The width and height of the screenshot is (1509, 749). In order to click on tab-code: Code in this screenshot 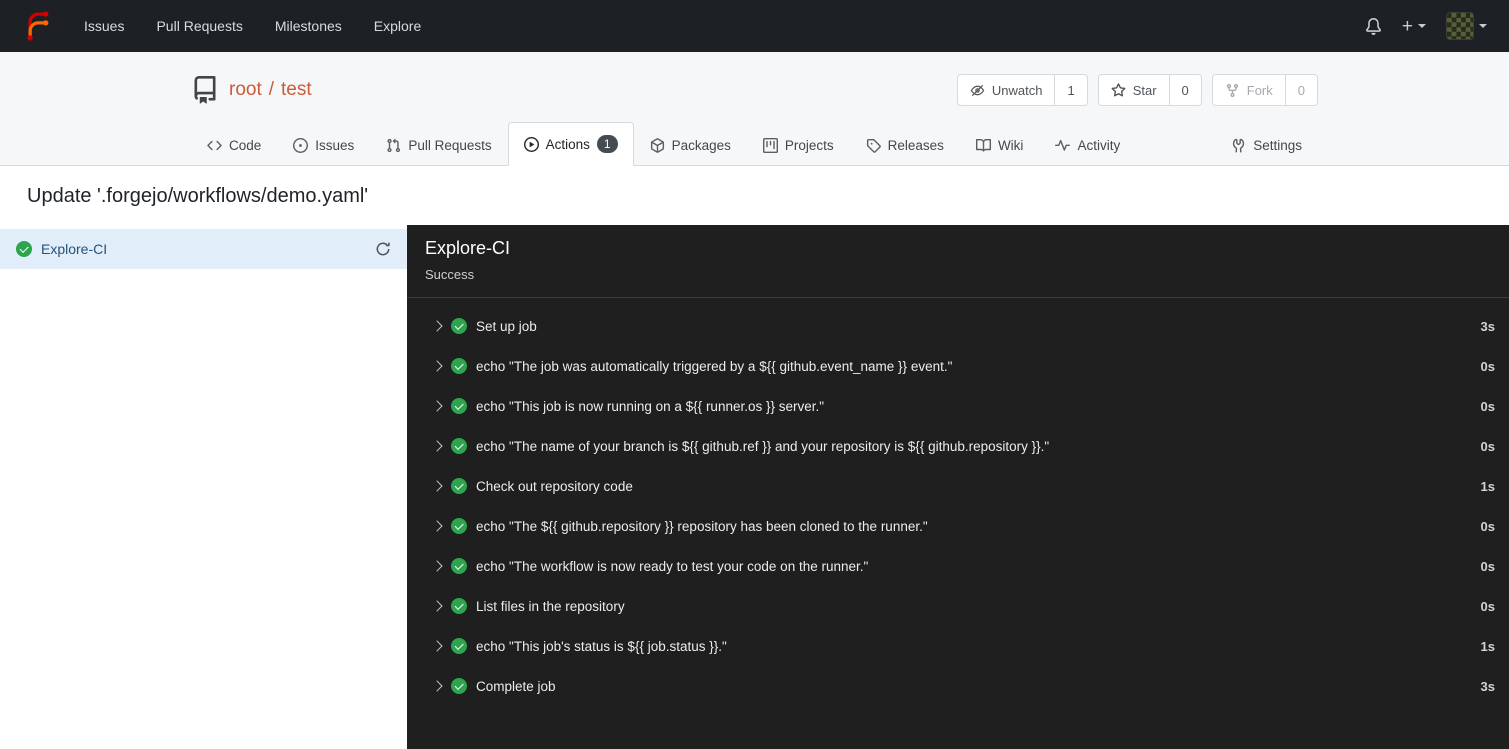, I will do `click(234, 145)`.